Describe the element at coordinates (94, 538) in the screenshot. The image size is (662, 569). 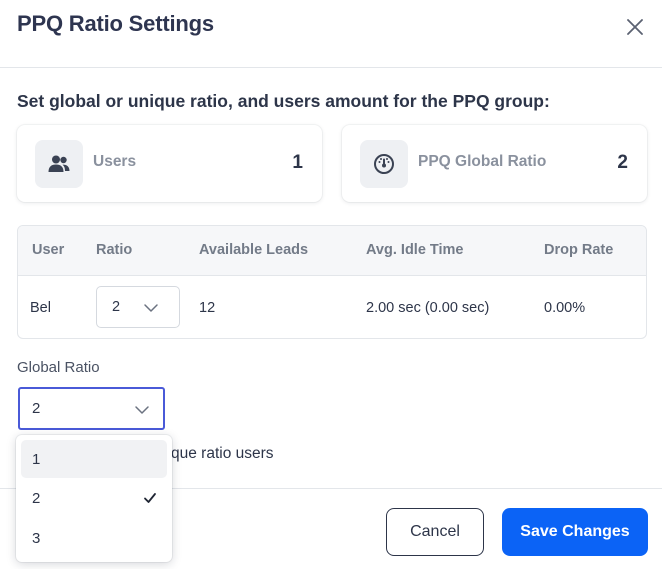
I see `dropdown-option-3: 3` at that location.